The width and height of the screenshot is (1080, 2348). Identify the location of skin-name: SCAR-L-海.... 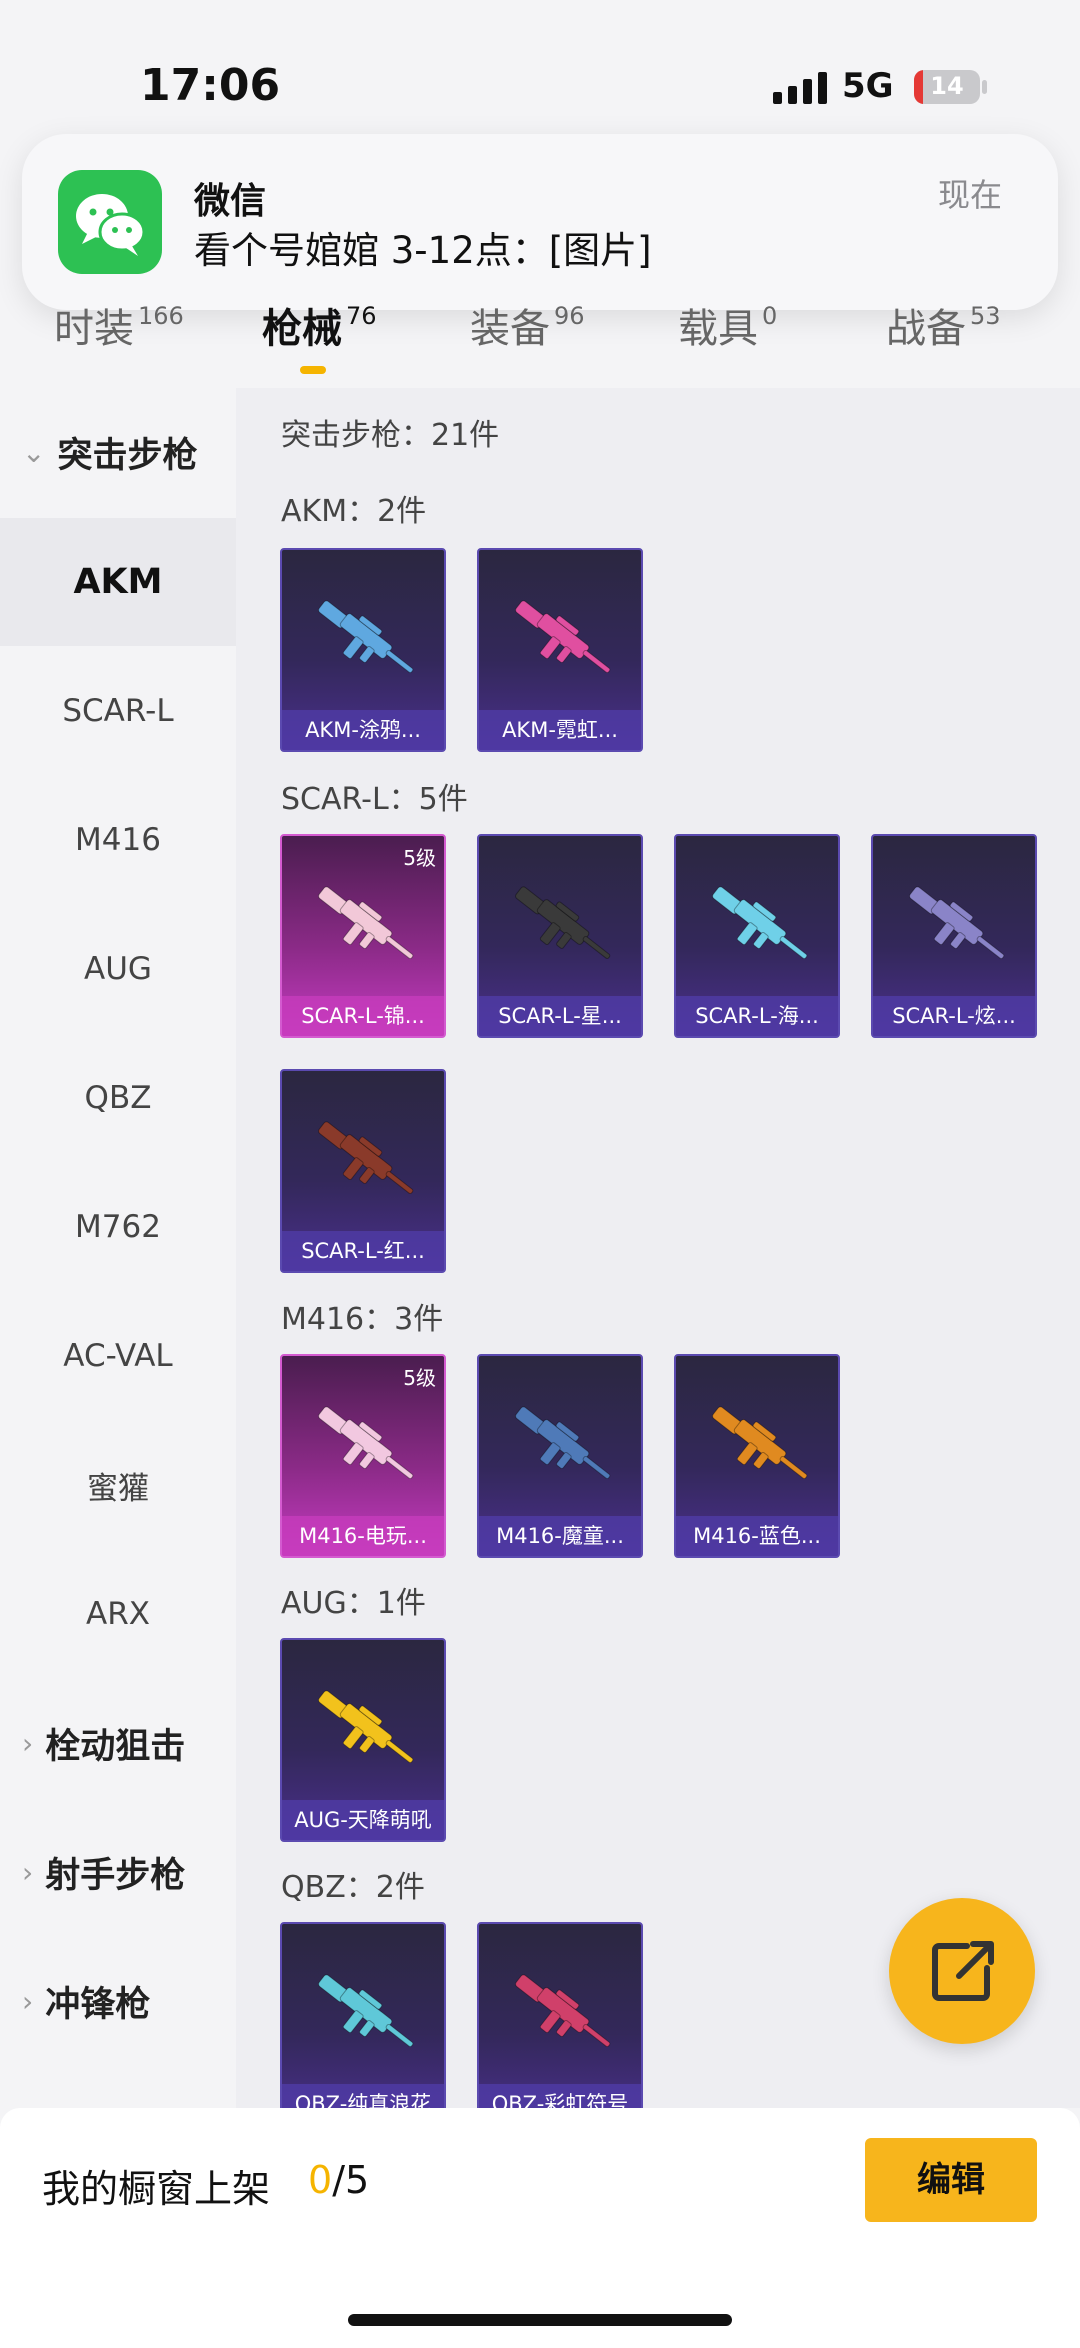
(757, 1016).